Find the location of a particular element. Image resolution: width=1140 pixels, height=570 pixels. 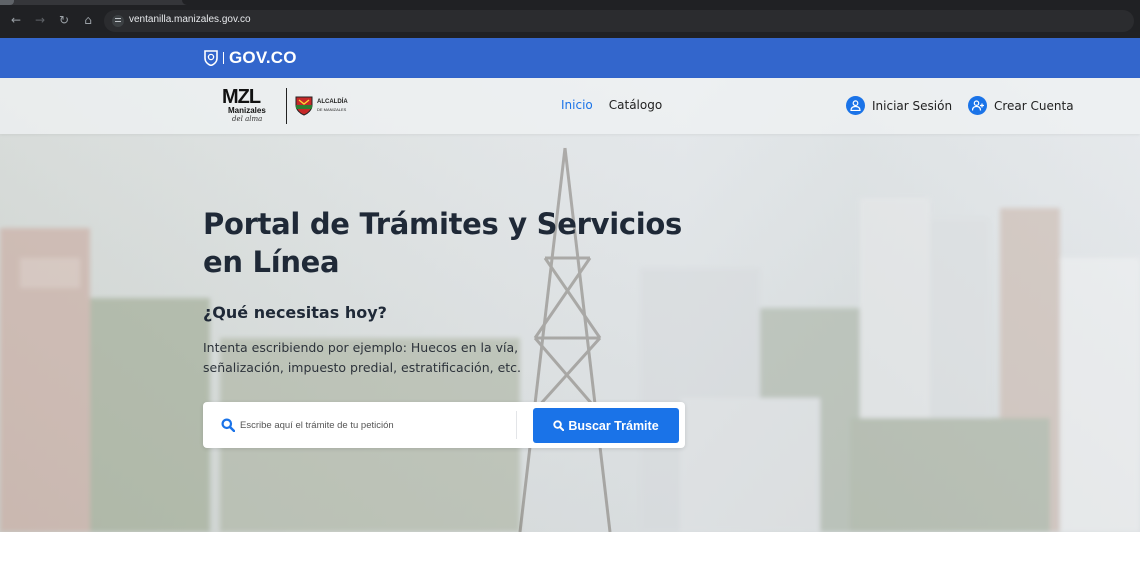

add-user-icon is located at coordinates (977, 105).